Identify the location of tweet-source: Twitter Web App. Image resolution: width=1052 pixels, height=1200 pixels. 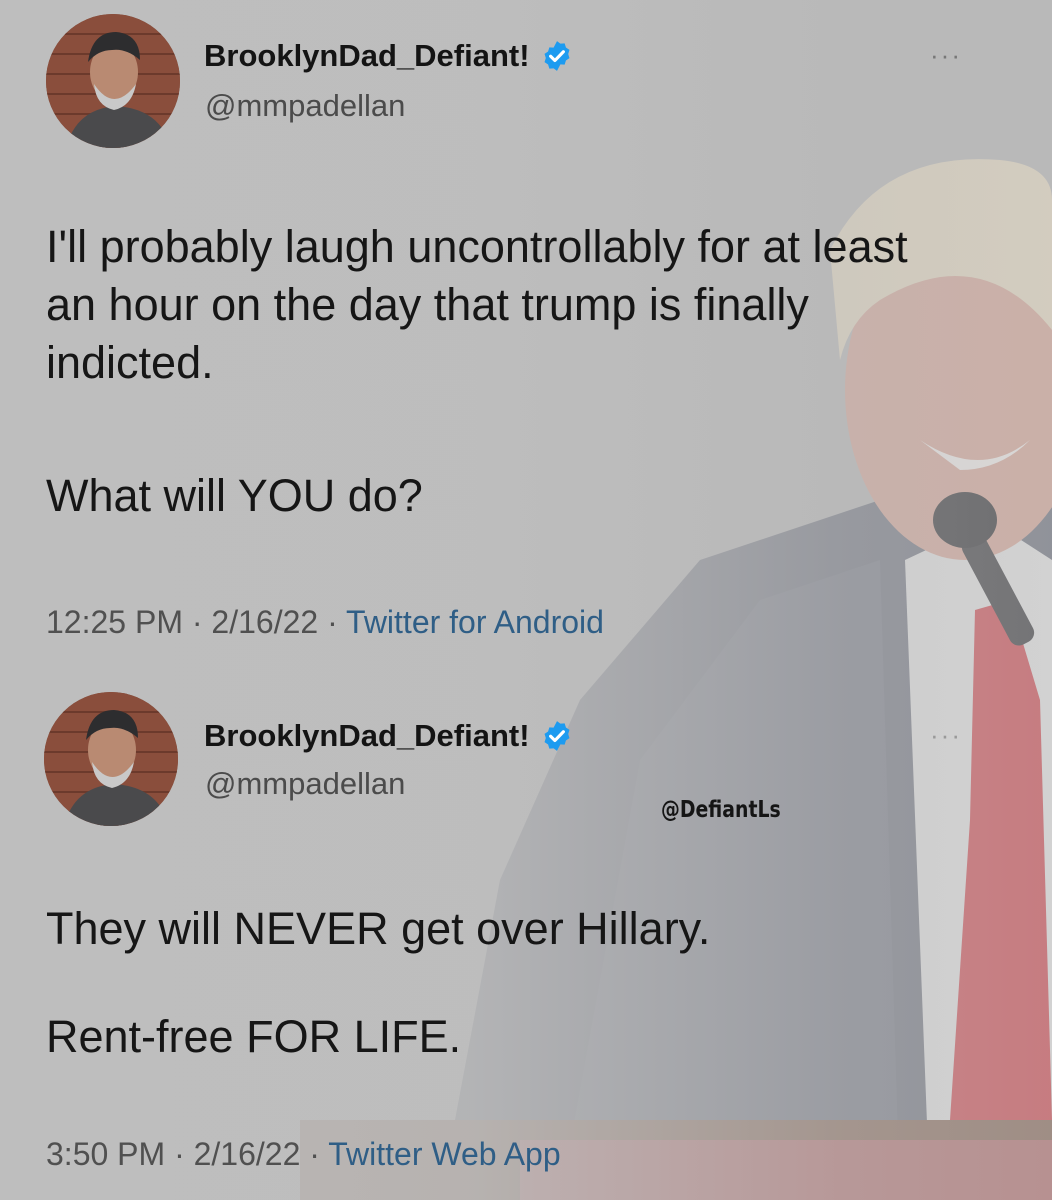
(444, 1154).